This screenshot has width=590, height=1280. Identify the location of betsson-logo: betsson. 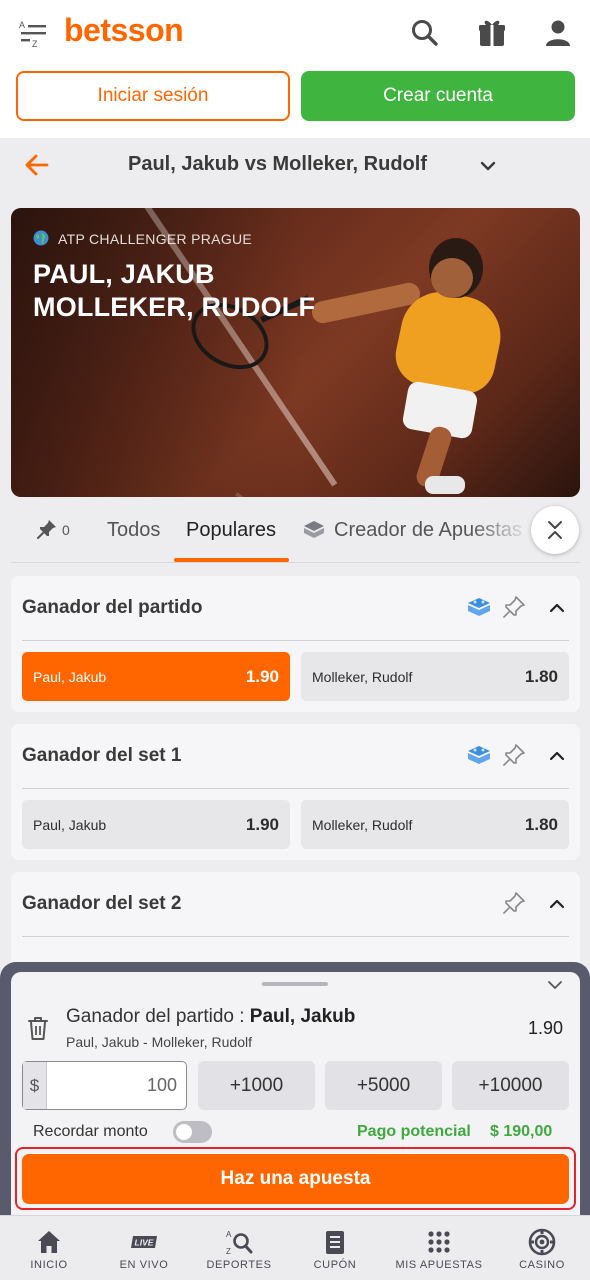
(124, 30).